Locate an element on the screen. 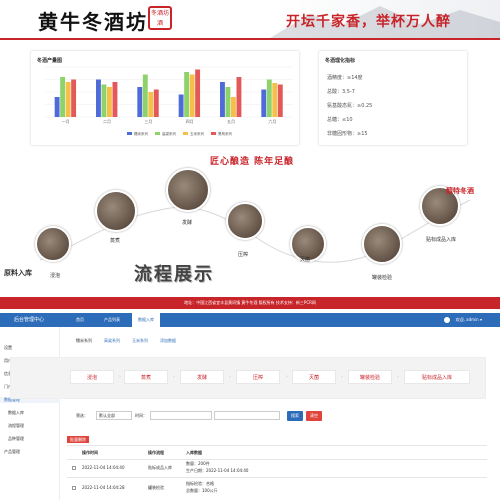  reset-button: 清空 is located at coordinates (314, 416).